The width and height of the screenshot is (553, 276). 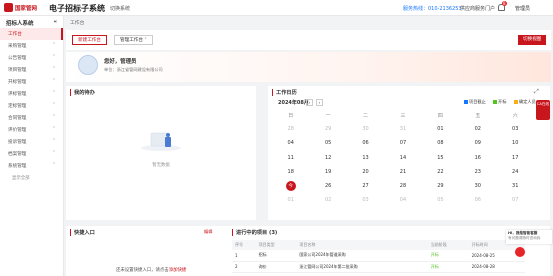 What do you see at coordinates (31, 142) in the screenshot?
I see `sidebar-item: 投诉管理 ˅` at bounding box center [31, 142].